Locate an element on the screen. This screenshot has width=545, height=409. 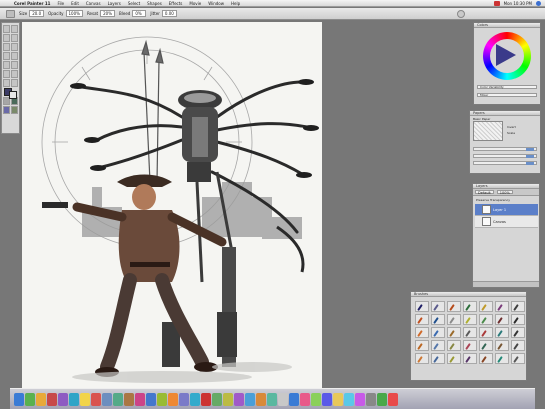
opacity-input: 100% is located at coordinates (74, 13).